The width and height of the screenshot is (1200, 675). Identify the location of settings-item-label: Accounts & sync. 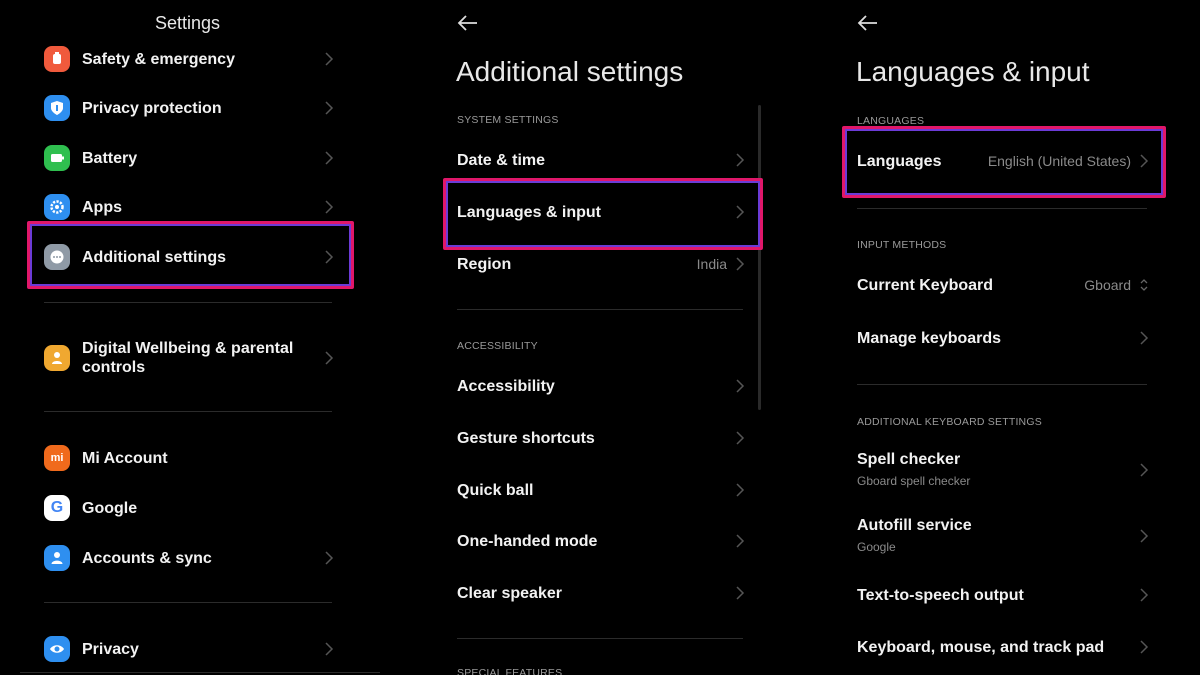
(147, 558).